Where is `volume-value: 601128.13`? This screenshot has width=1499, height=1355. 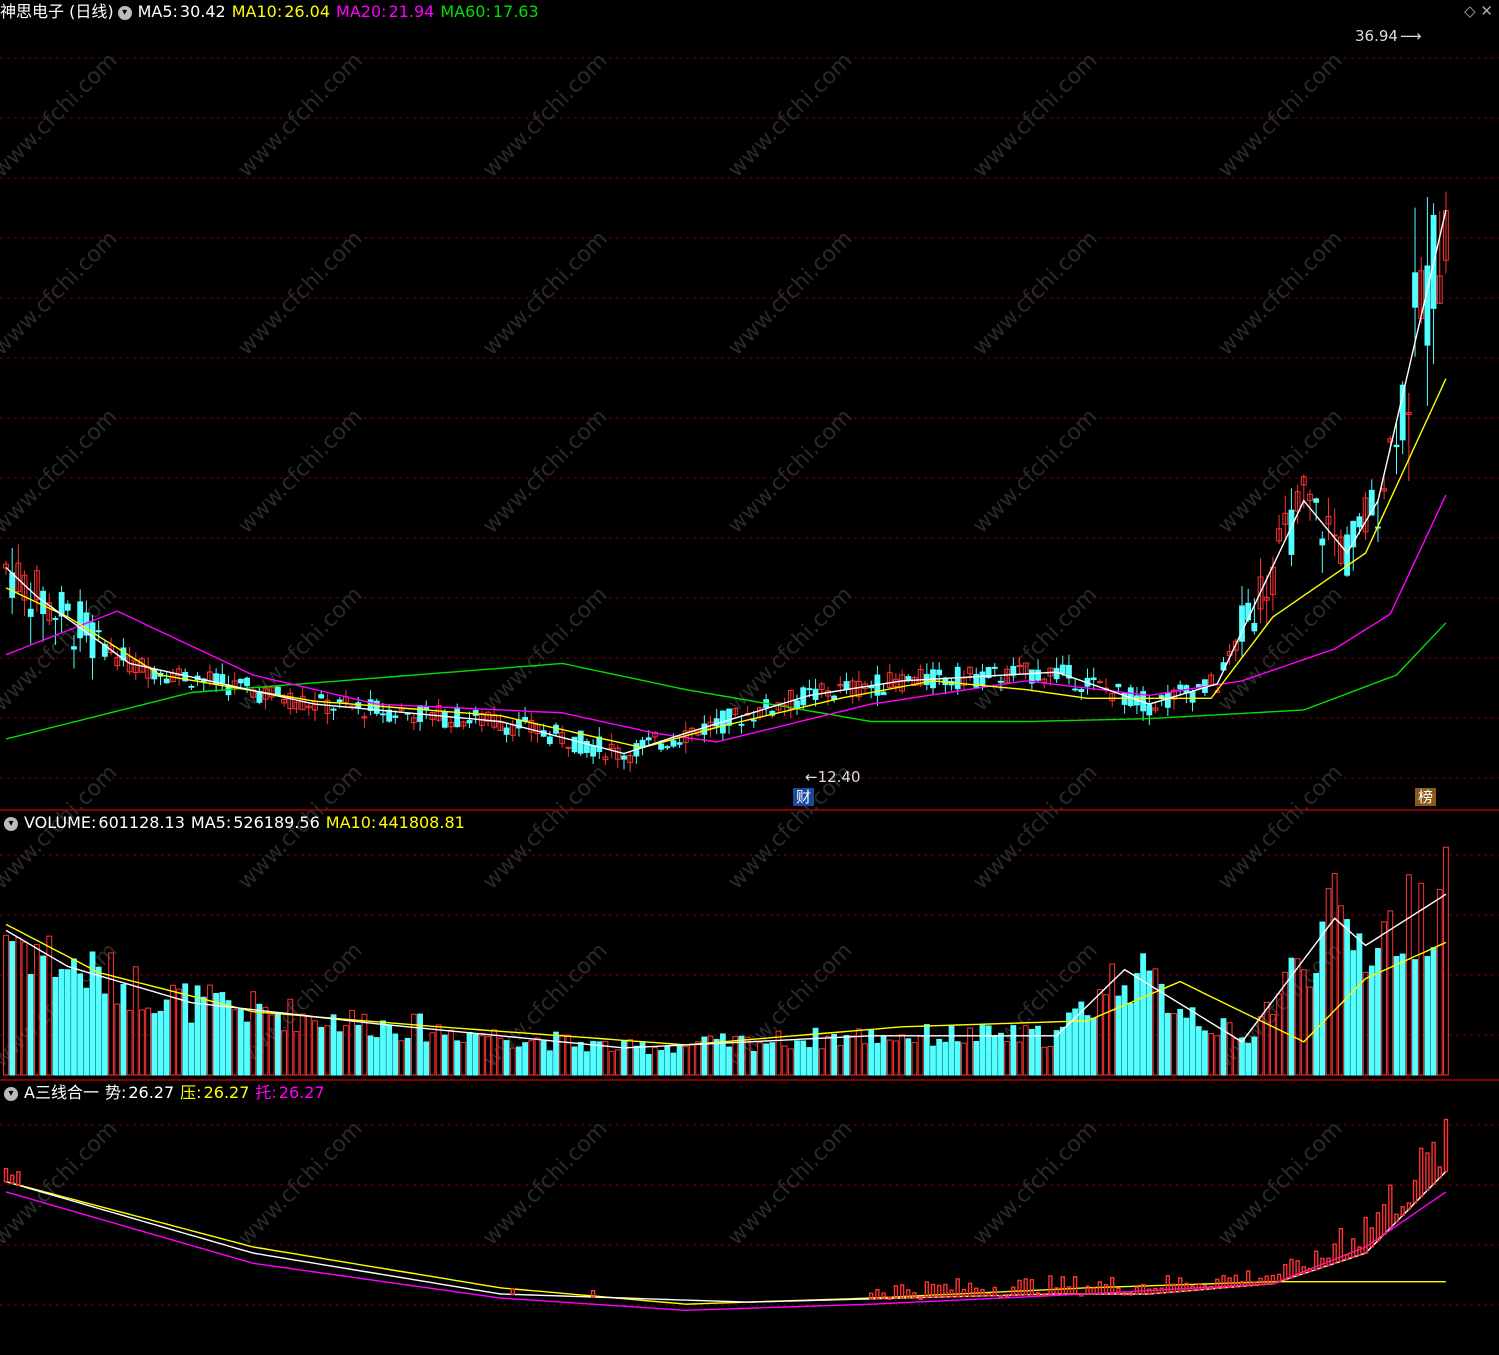 volume-value: 601128.13 is located at coordinates (141, 822).